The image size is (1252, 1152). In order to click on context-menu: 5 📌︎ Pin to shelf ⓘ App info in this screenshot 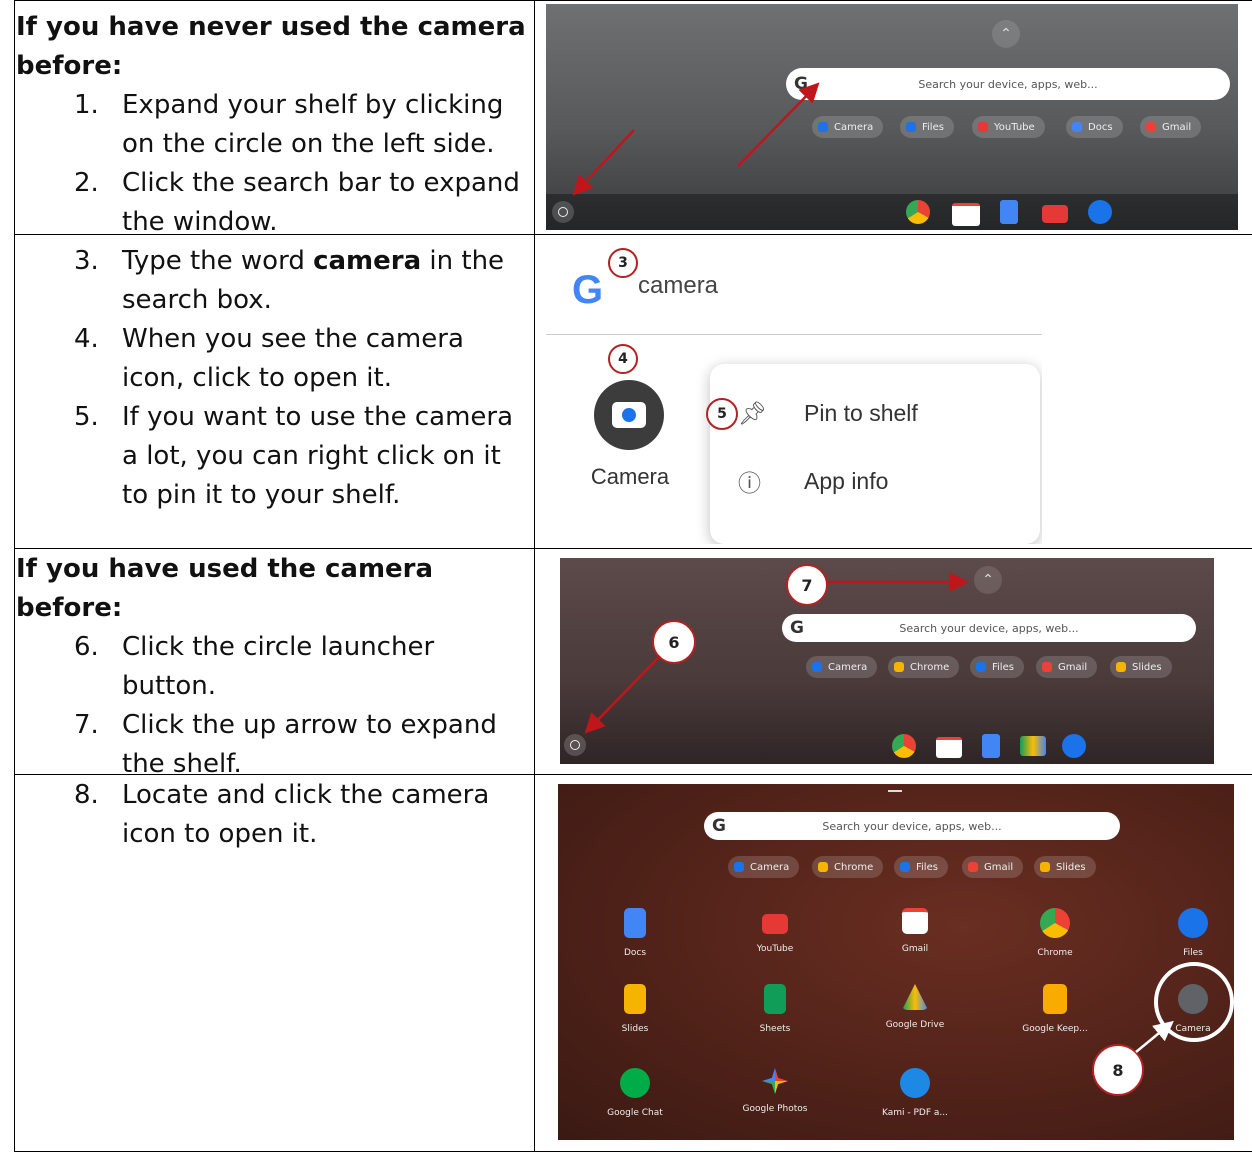, I will do `click(873, 454)`.